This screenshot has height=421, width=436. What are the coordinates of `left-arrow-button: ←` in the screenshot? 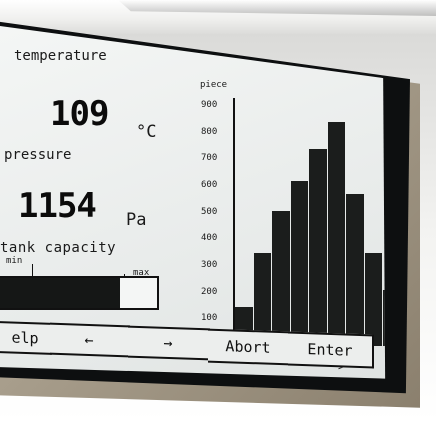 It's located at (90, 340).